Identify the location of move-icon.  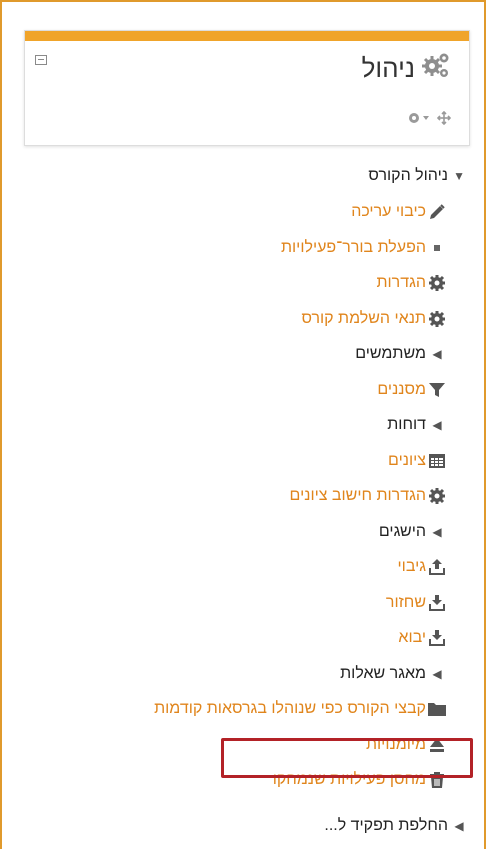
(444, 120).